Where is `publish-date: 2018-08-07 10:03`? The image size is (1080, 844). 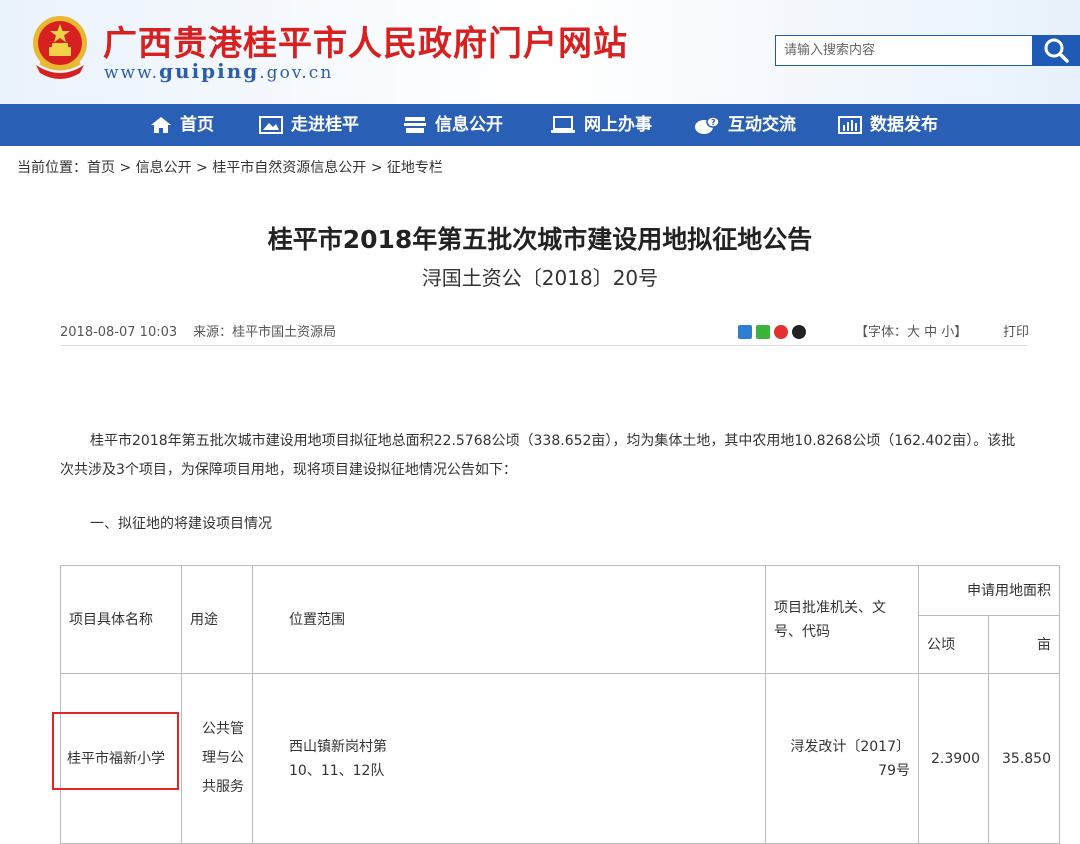 publish-date: 2018-08-07 10:03 is located at coordinates (119, 332).